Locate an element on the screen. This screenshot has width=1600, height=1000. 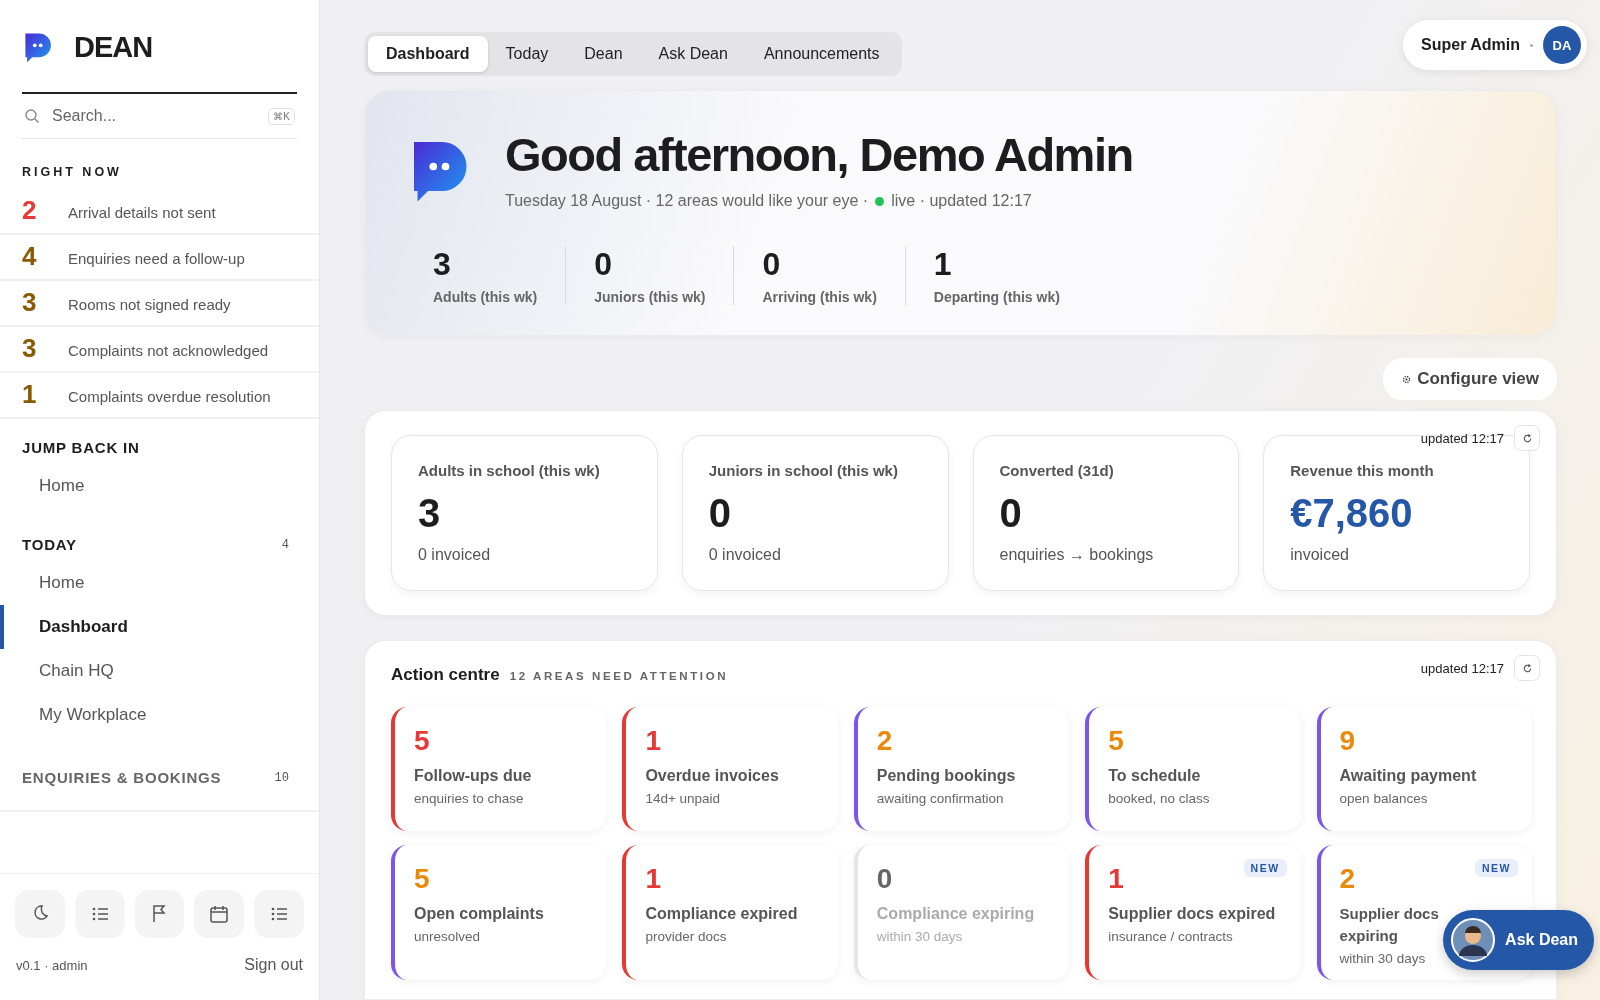
action-card: 1 Overdue invoices 14d+ unpaid is located at coordinates (730, 769).